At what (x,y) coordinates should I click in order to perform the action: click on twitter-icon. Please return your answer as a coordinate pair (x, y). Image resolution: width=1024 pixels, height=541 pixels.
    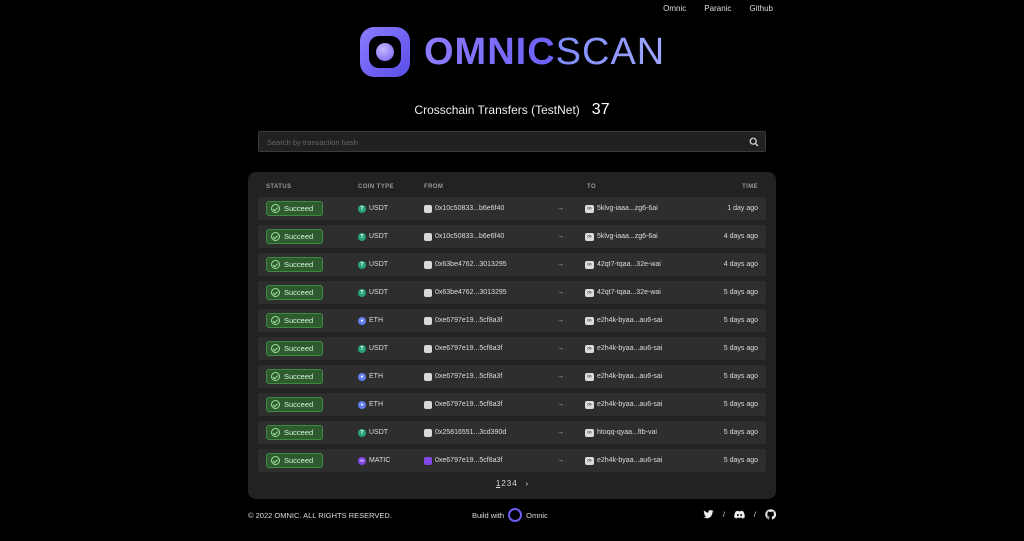
    Looking at the image, I should click on (708, 514).